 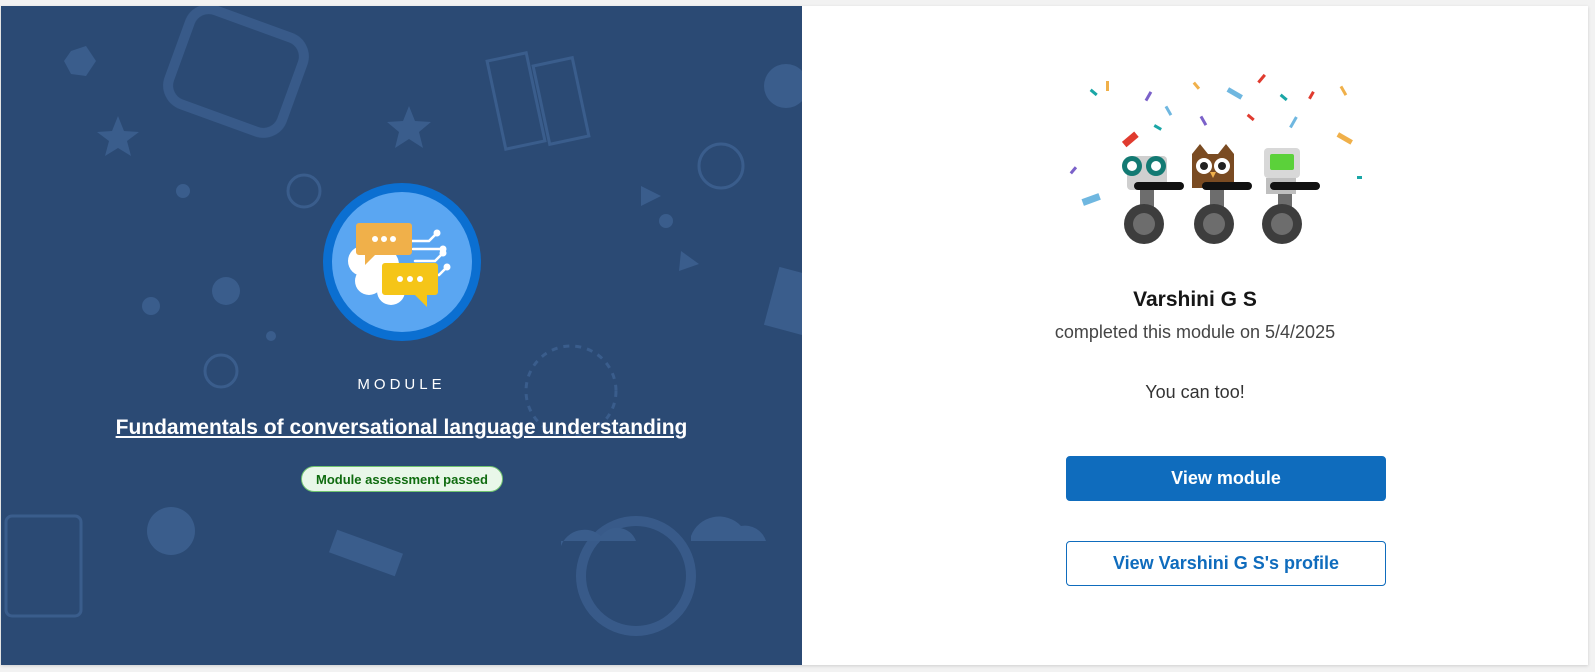 I want to click on celebrating-mascots-illustration, so click(x=1215, y=158).